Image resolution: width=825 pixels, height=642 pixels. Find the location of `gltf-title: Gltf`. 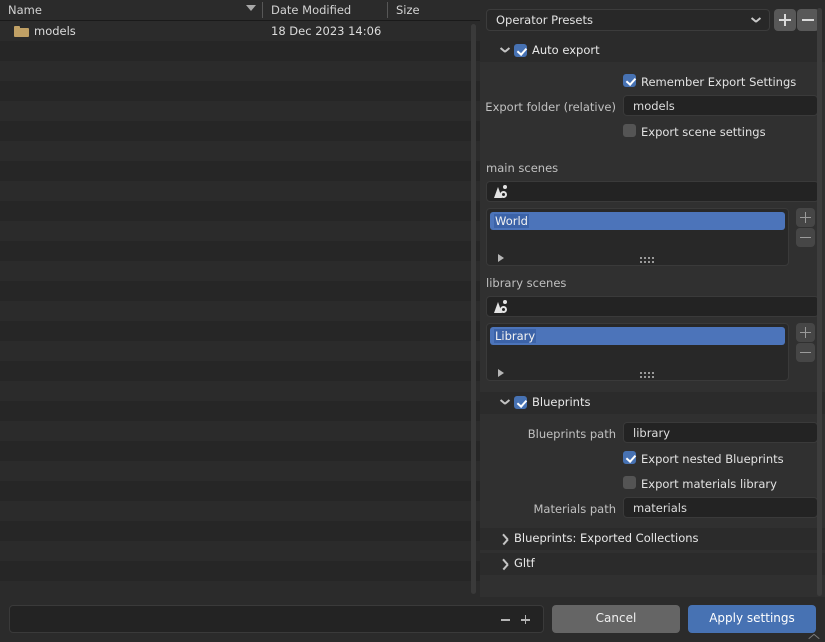

gltf-title: Gltf is located at coordinates (524, 563).